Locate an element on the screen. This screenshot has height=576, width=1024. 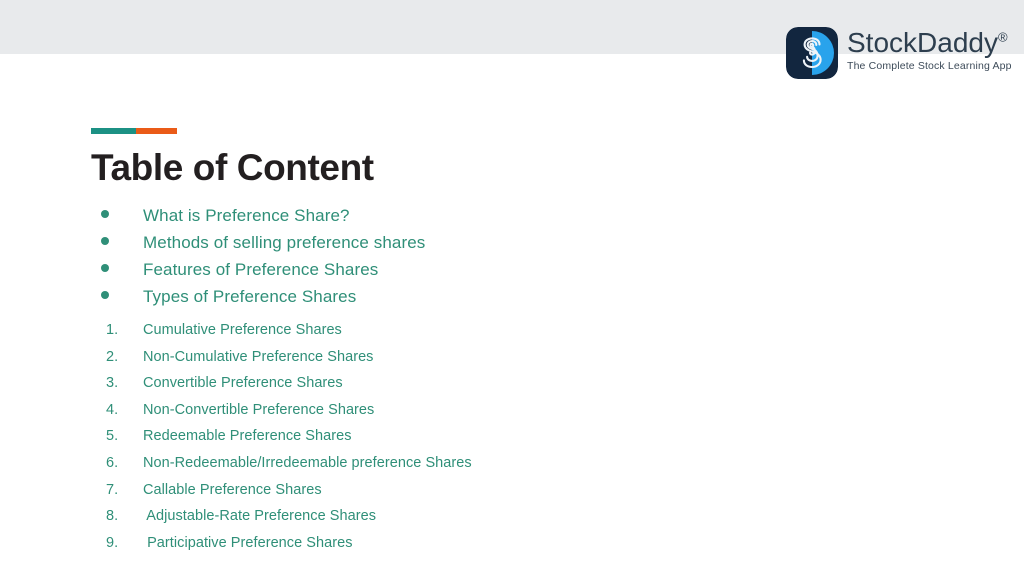
list-item-label: Participative Preference Shares is located at coordinates (248, 542).